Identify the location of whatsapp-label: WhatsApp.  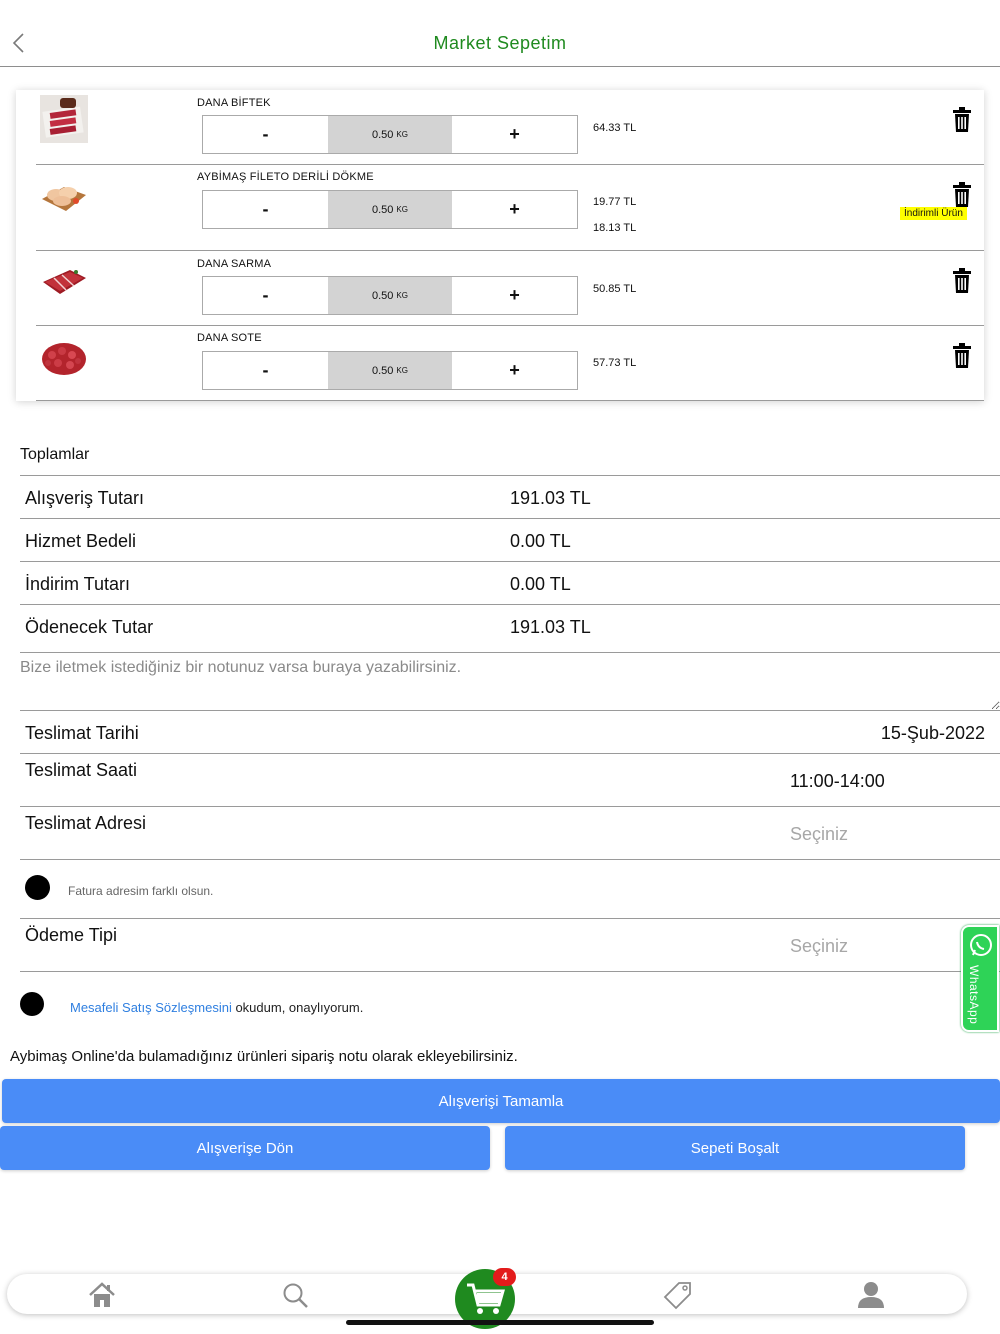
(974, 995).